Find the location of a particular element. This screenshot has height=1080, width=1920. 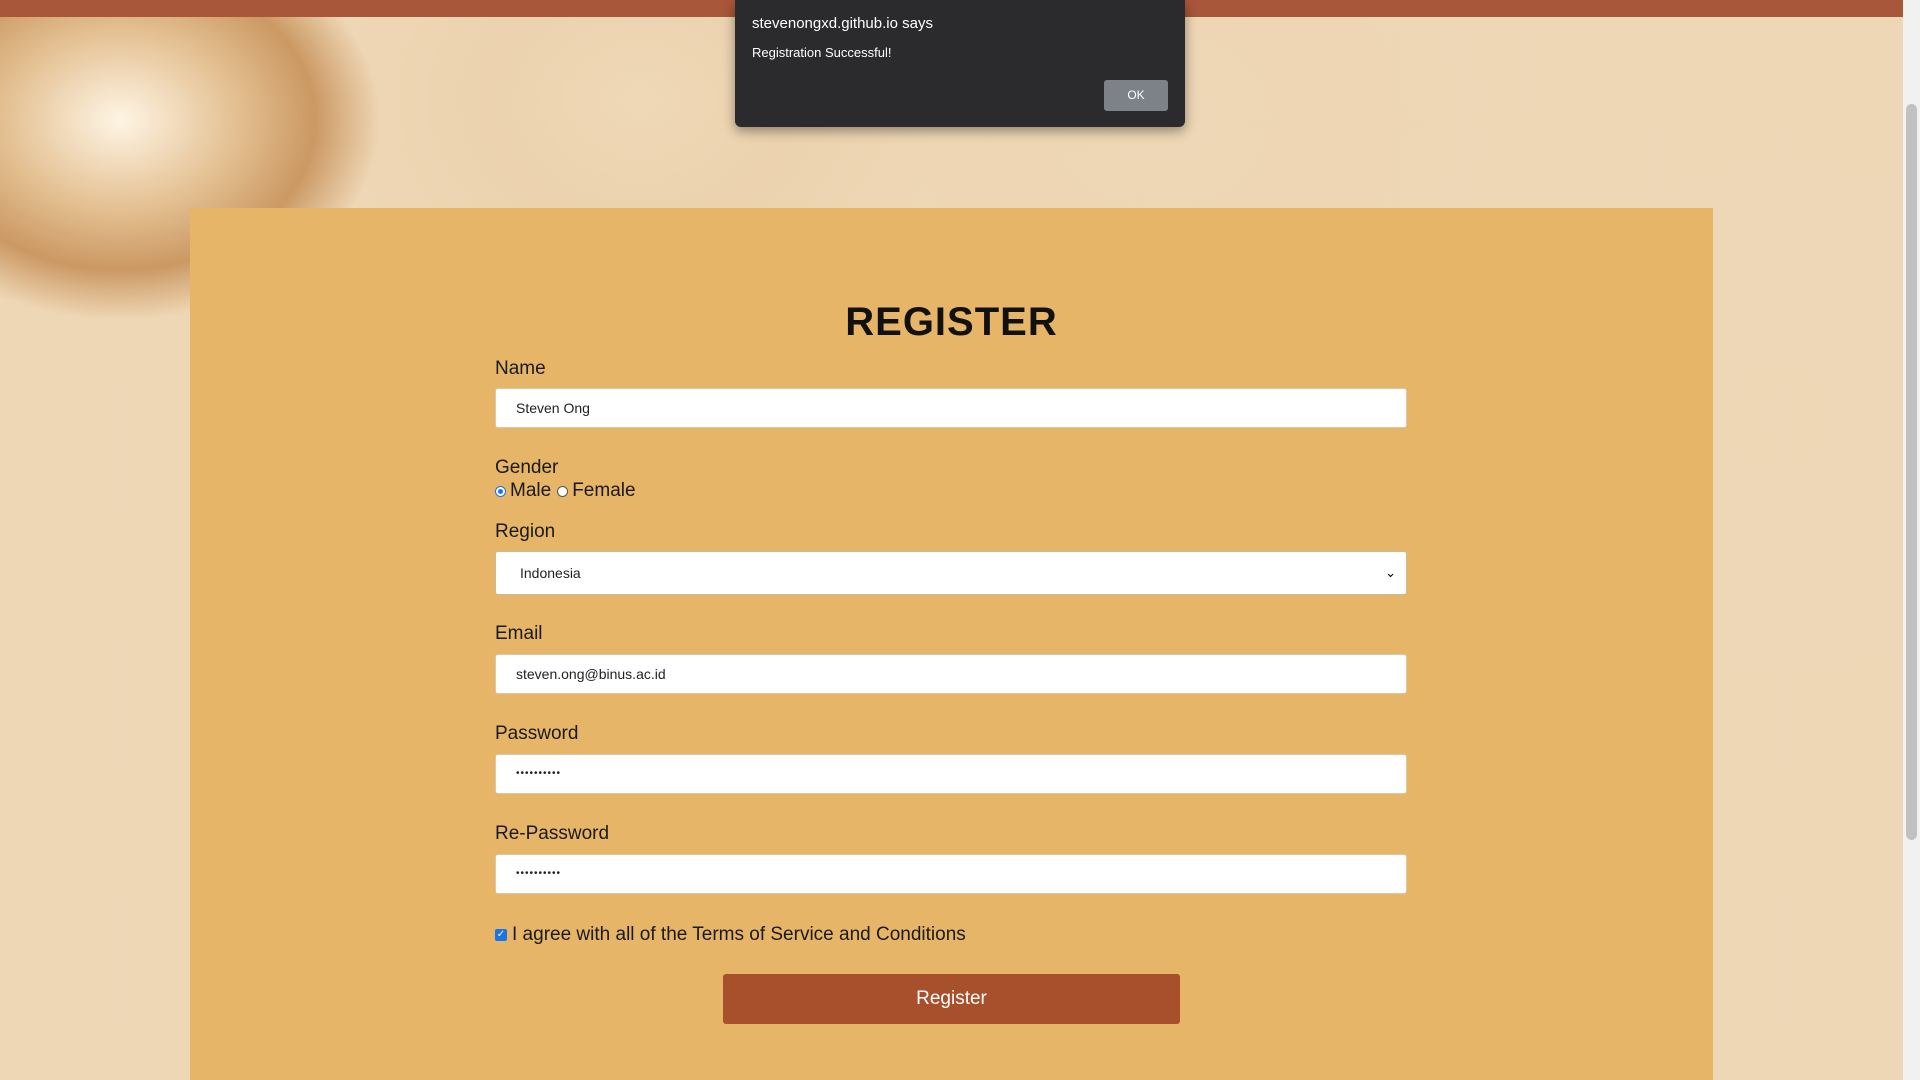

region-label: Region is located at coordinates (525, 531).